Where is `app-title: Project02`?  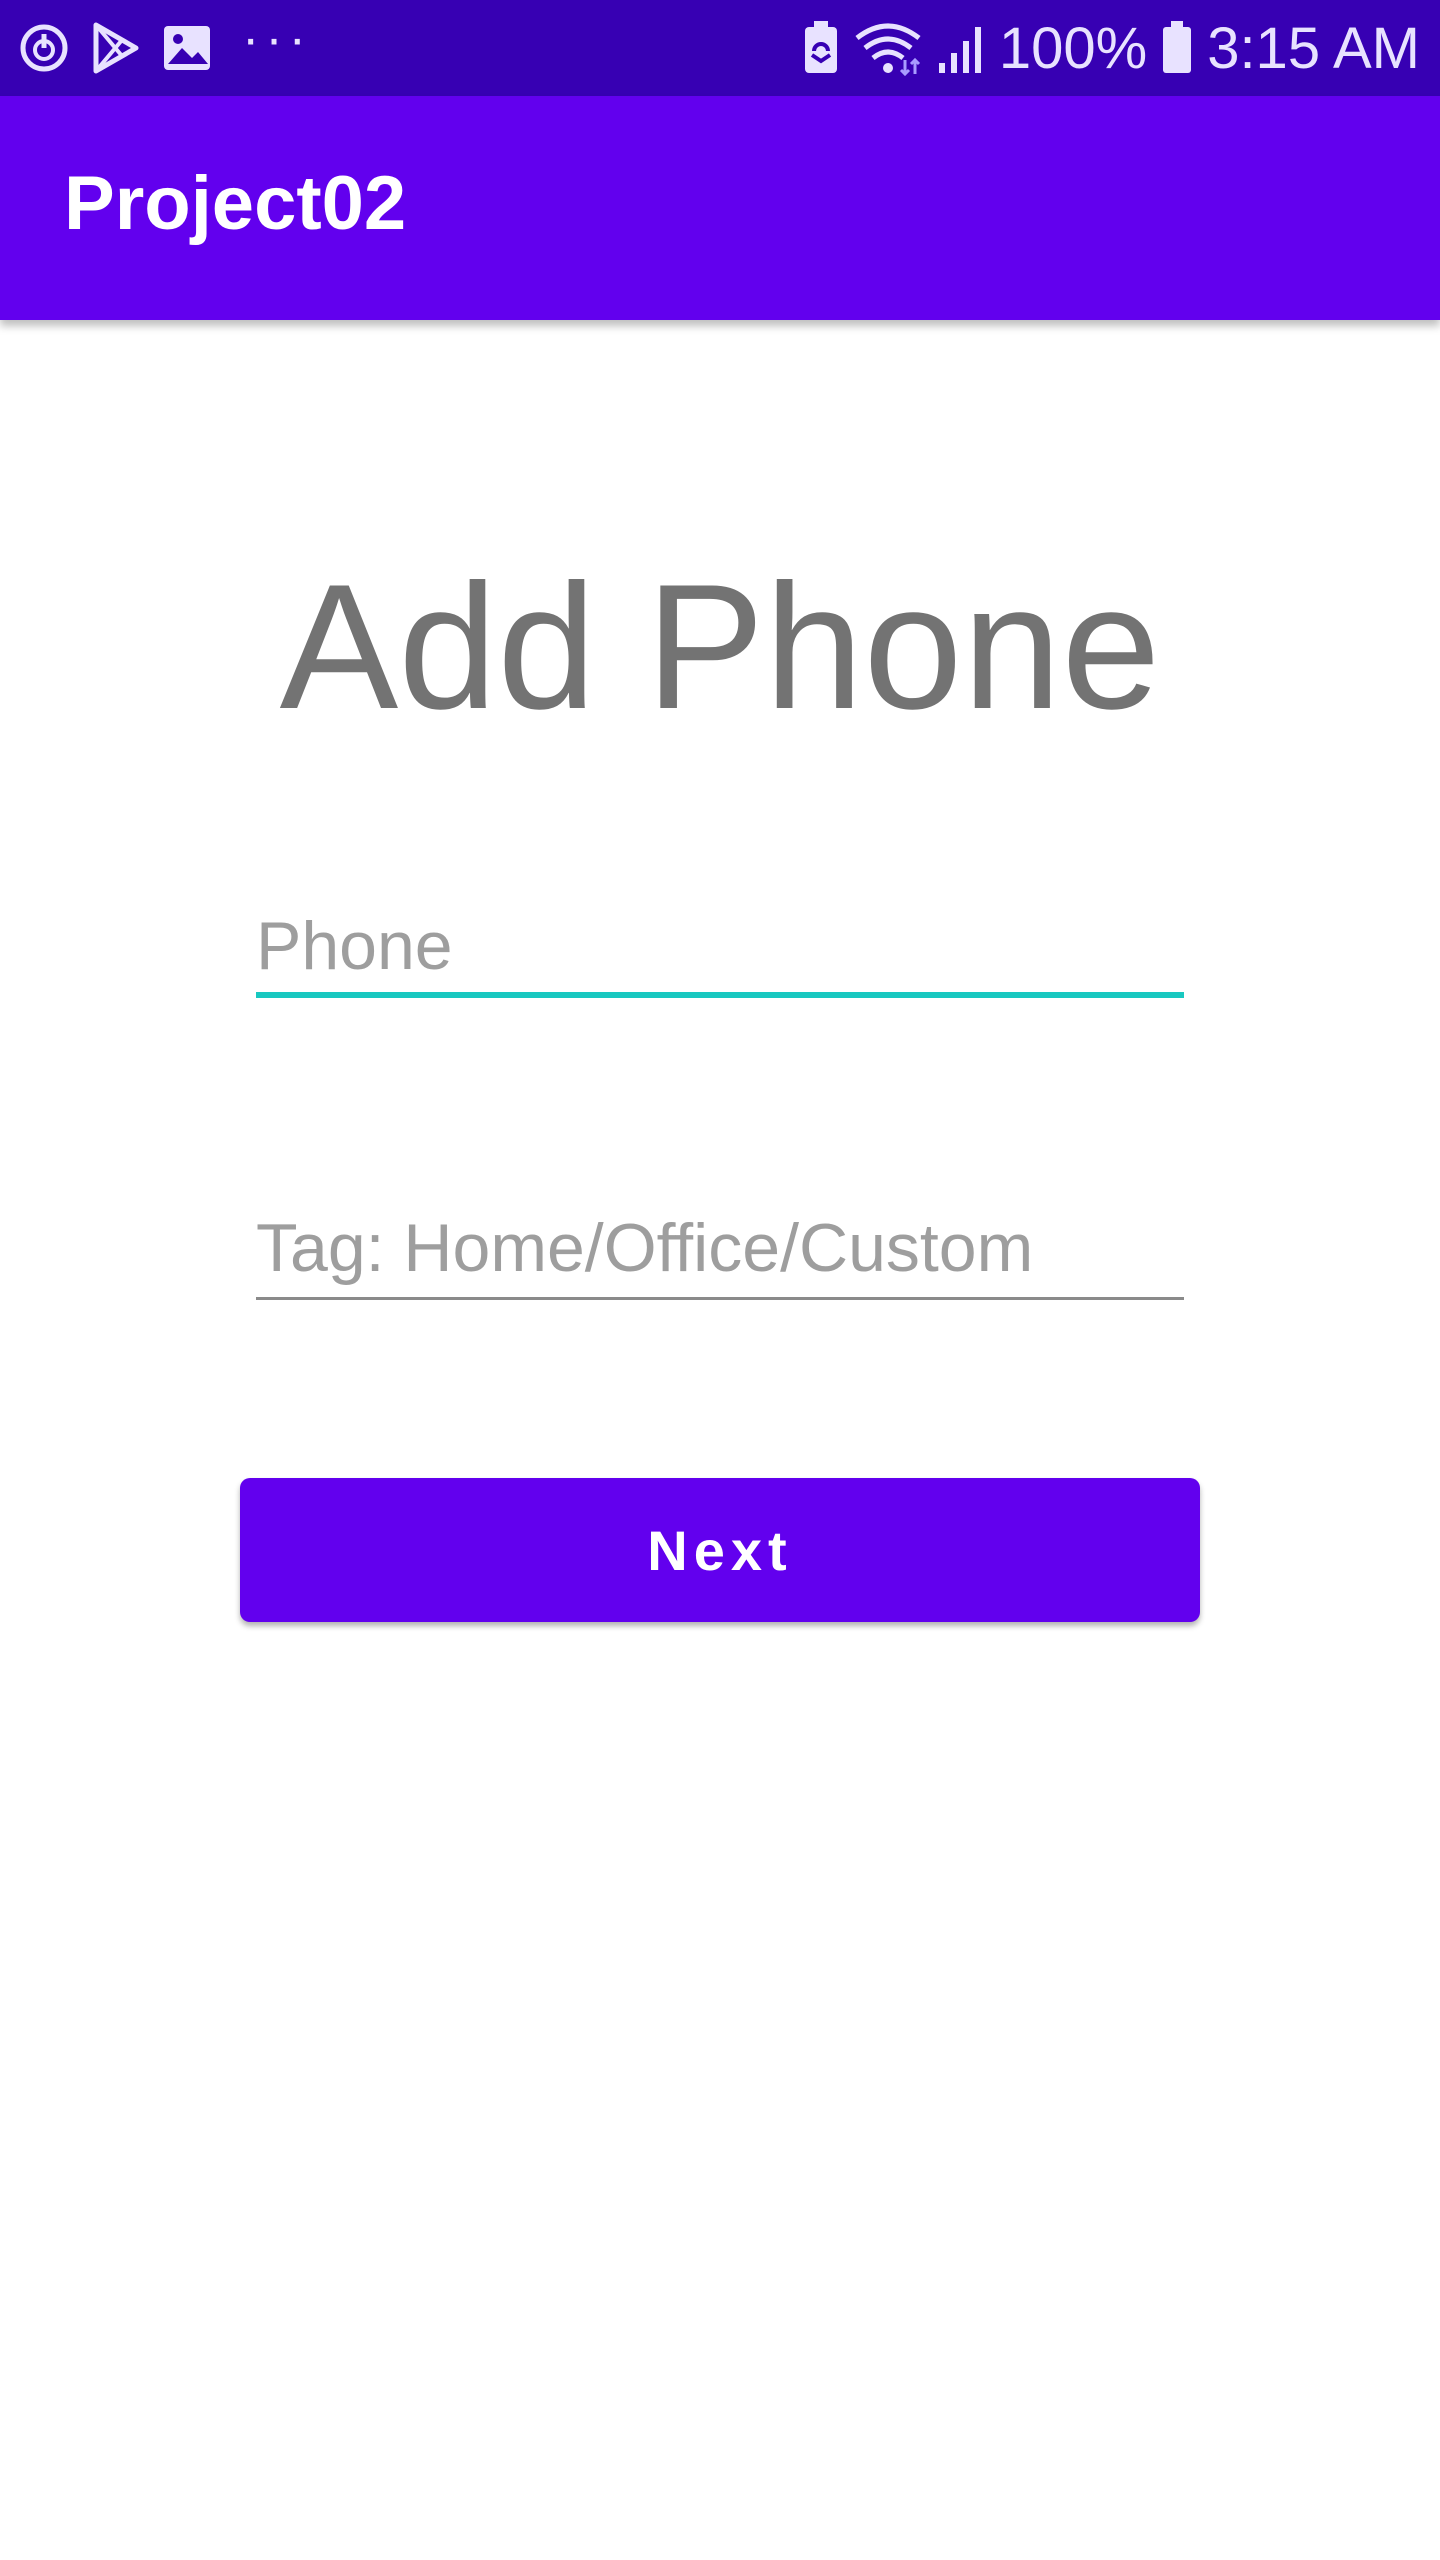
app-title: Project02 is located at coordinates (235, 203).